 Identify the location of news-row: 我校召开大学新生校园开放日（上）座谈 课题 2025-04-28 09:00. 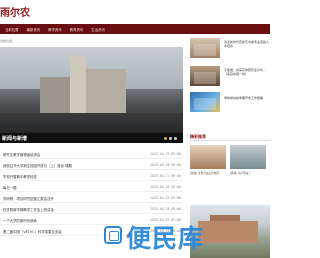
(91, 165).